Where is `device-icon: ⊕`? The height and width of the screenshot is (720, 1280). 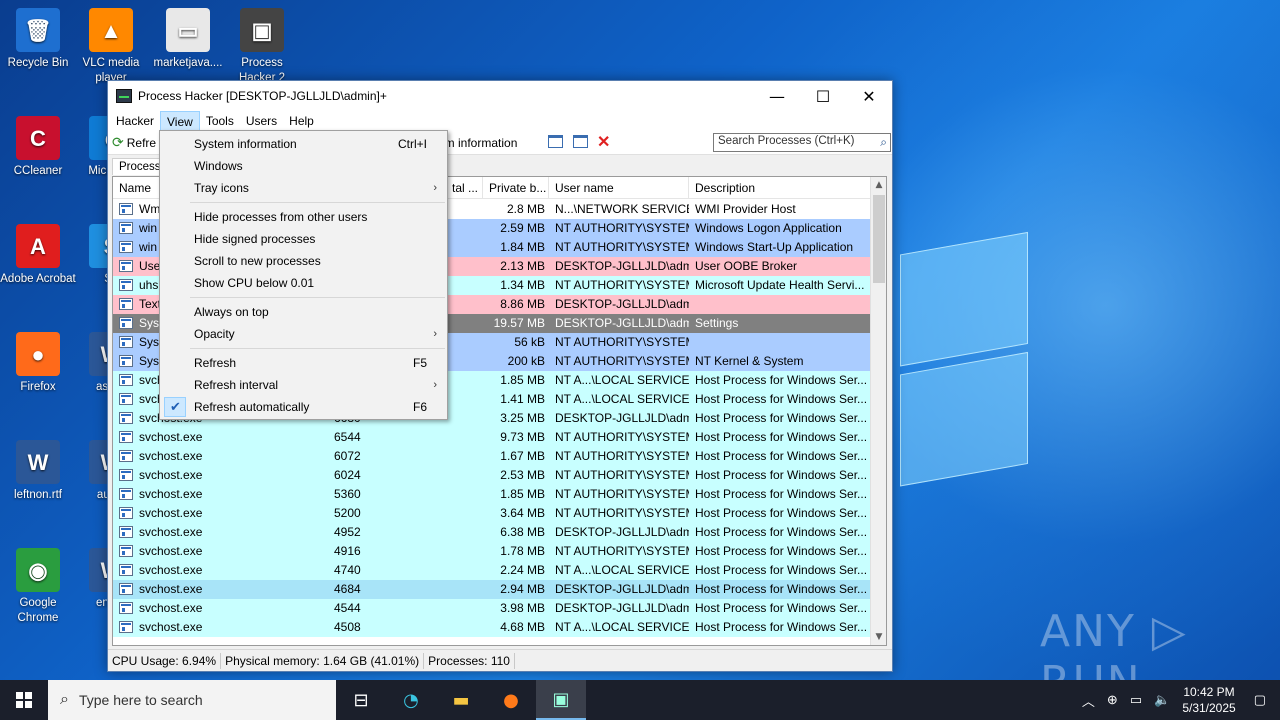
device-icon: ⊕ is located at coordinates (1112, 700).